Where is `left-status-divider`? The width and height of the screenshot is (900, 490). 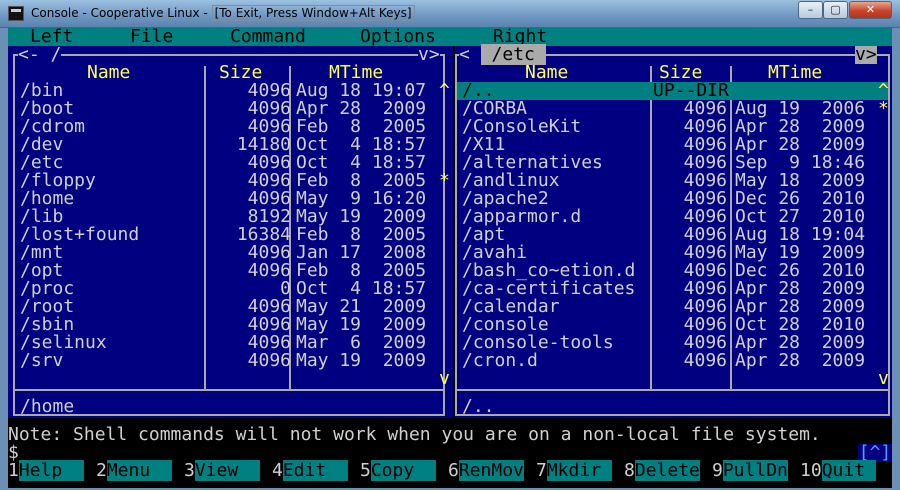 left-status-divider is located at coordinates (229, 390).